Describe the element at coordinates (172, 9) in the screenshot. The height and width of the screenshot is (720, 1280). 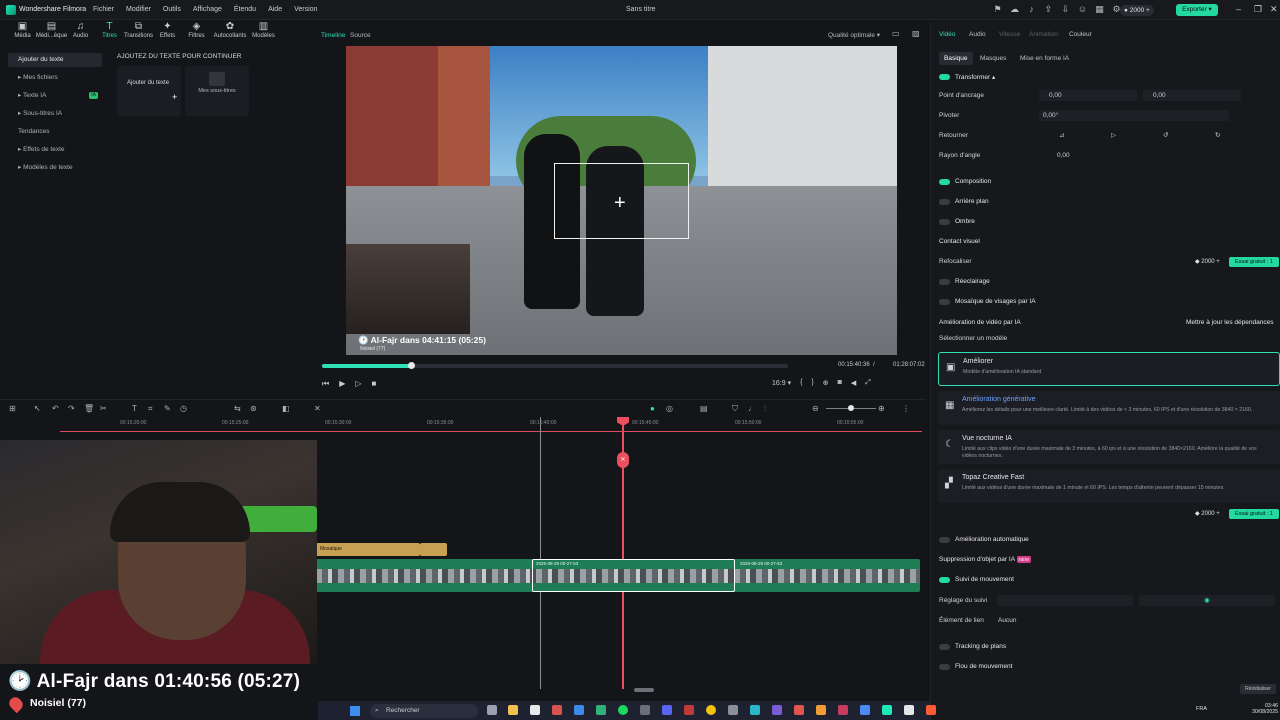
I see `menu-outils: Outils` at that location.